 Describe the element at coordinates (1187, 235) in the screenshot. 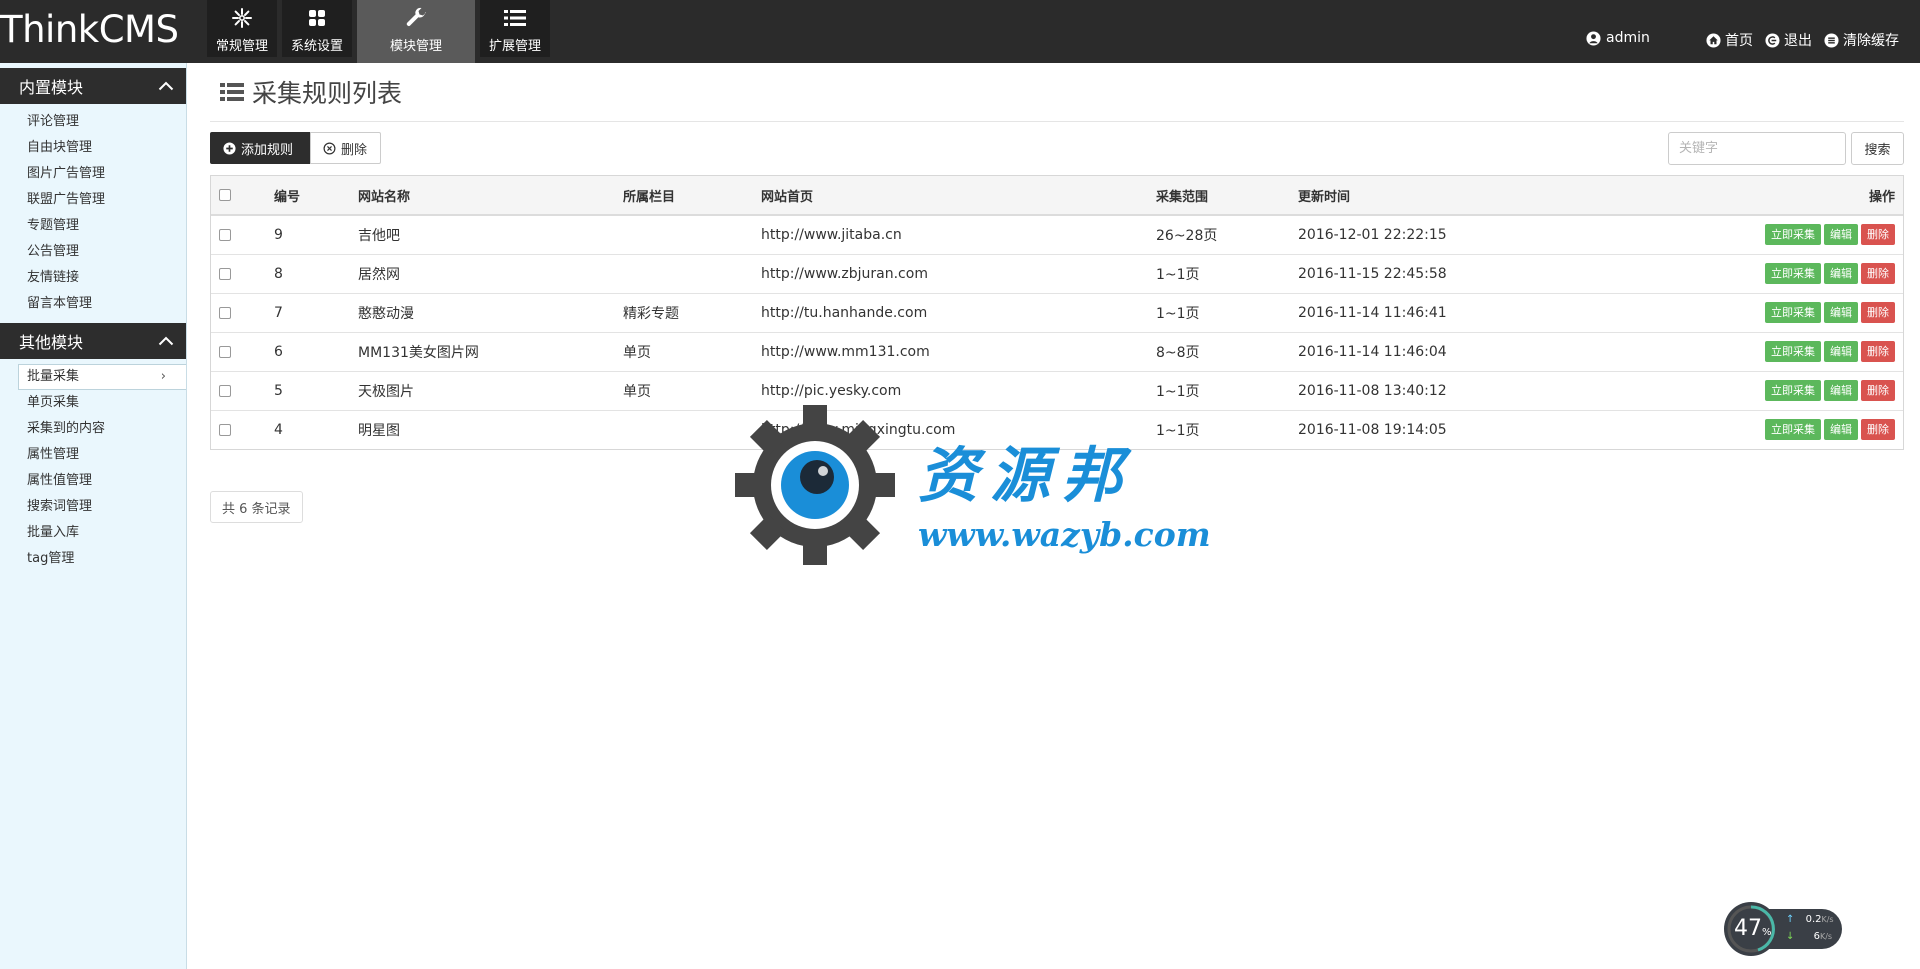

I see `cell-range: 26~28页` at that location.